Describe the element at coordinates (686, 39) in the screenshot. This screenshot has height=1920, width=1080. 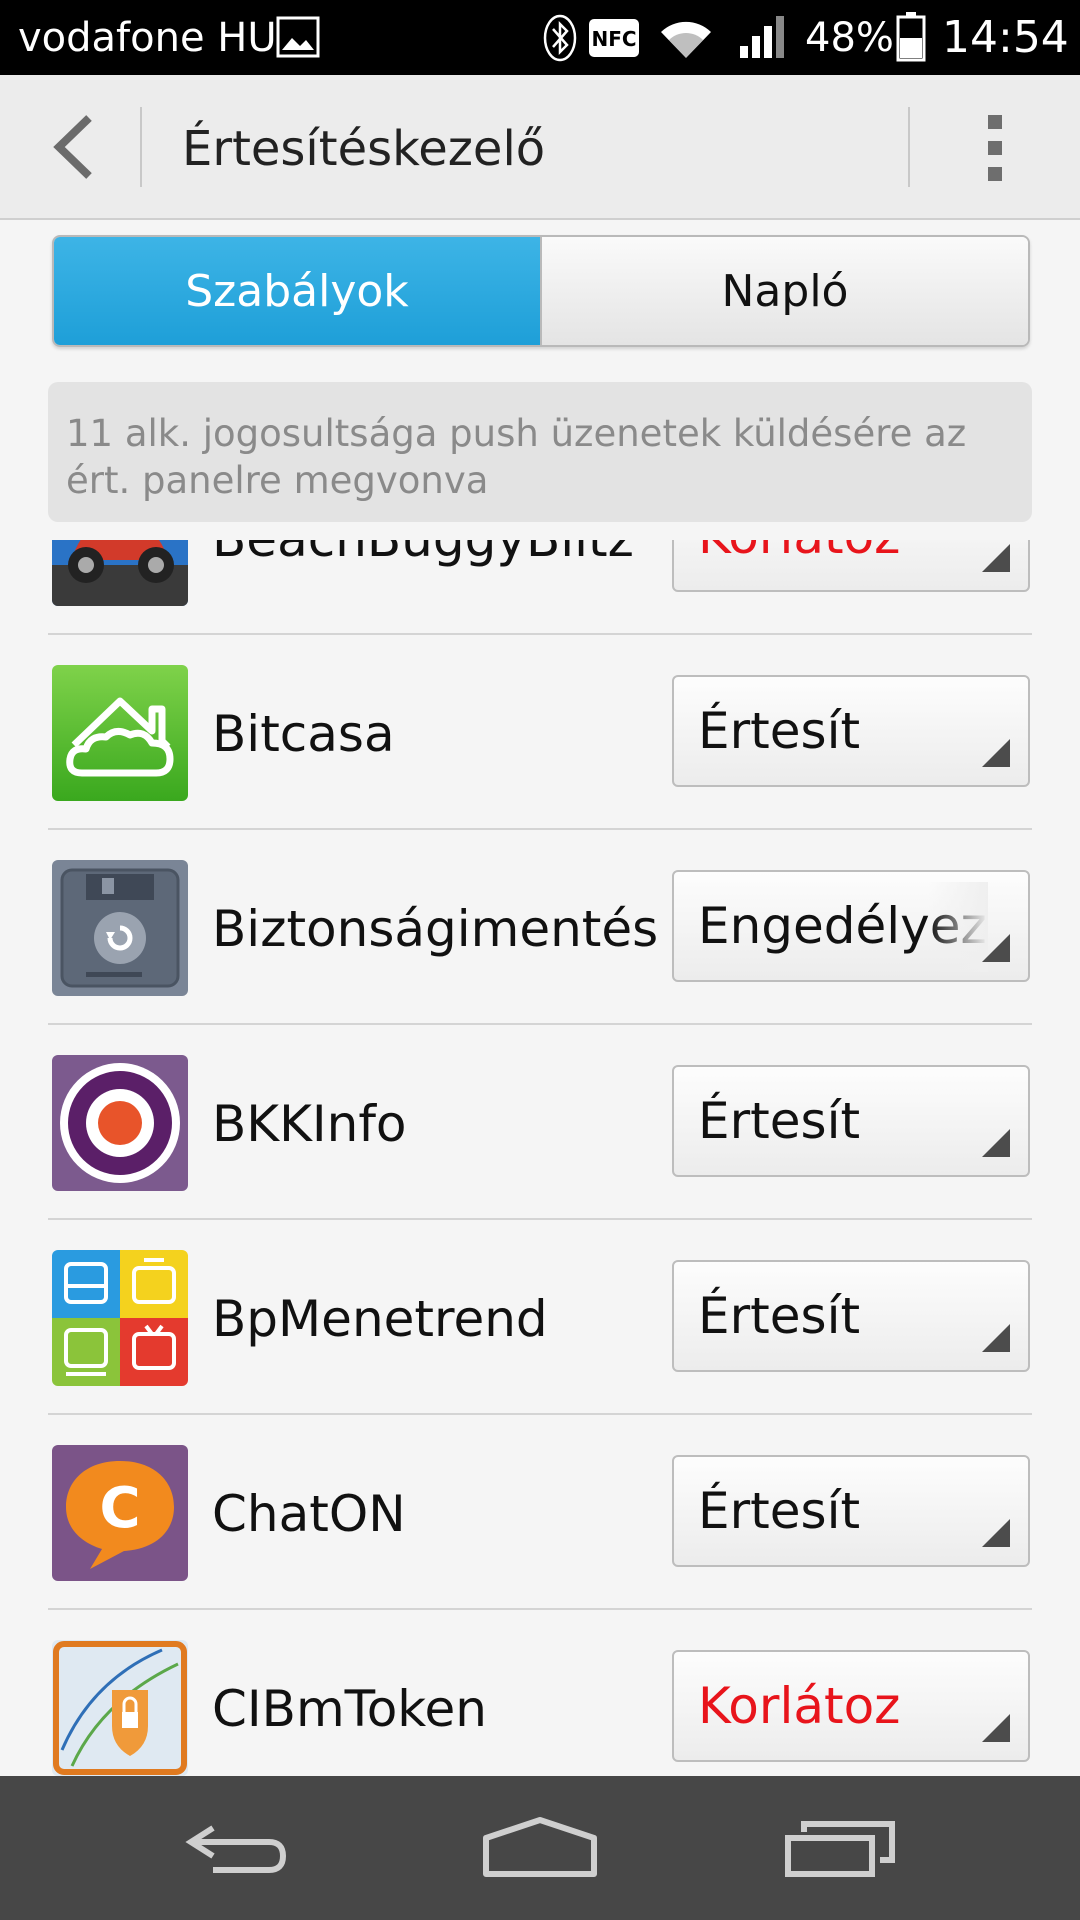
I see `wifi-icon` at that location.